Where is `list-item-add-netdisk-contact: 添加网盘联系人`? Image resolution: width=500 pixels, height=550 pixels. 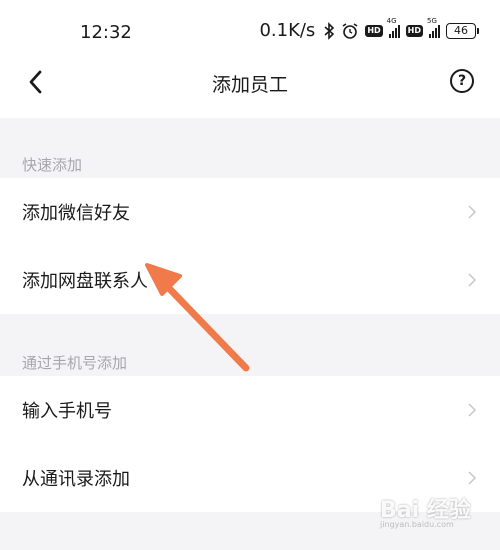 list-item-add-netdisk-contact: 添加网盘联系人 is located at coordinates (250, 280).